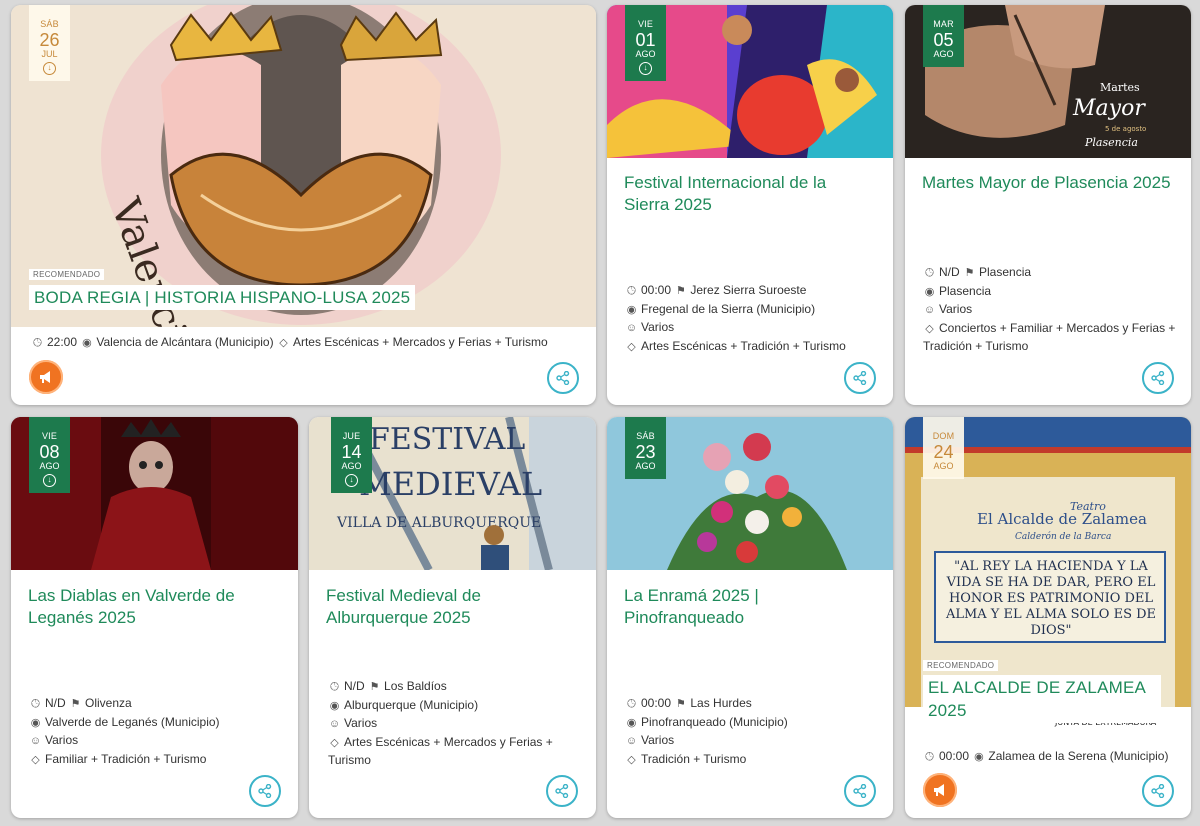 The height and width of the screenshot is (826, 1200). I want to click on event-place: Fregenal de la Sierra (Municipio), so click(728, 308).